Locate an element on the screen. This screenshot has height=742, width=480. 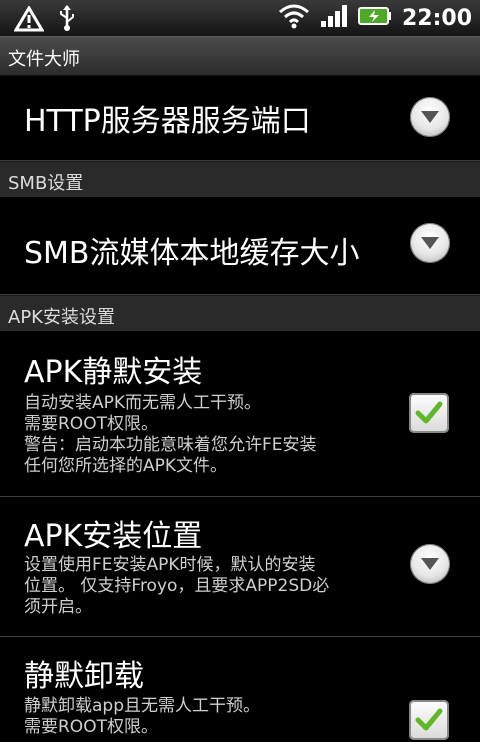
clock: 22:00 is located at coordinates (436, 18).